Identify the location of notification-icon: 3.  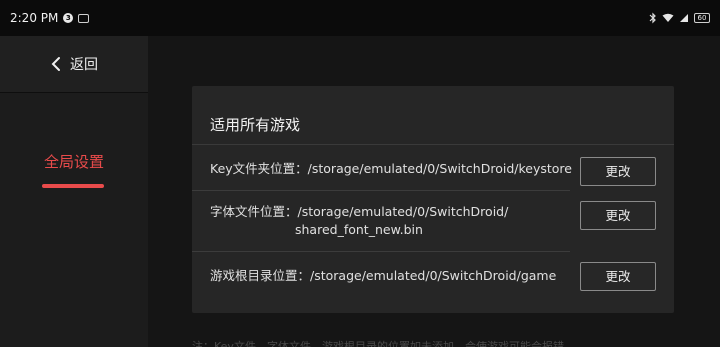
(68, 18).